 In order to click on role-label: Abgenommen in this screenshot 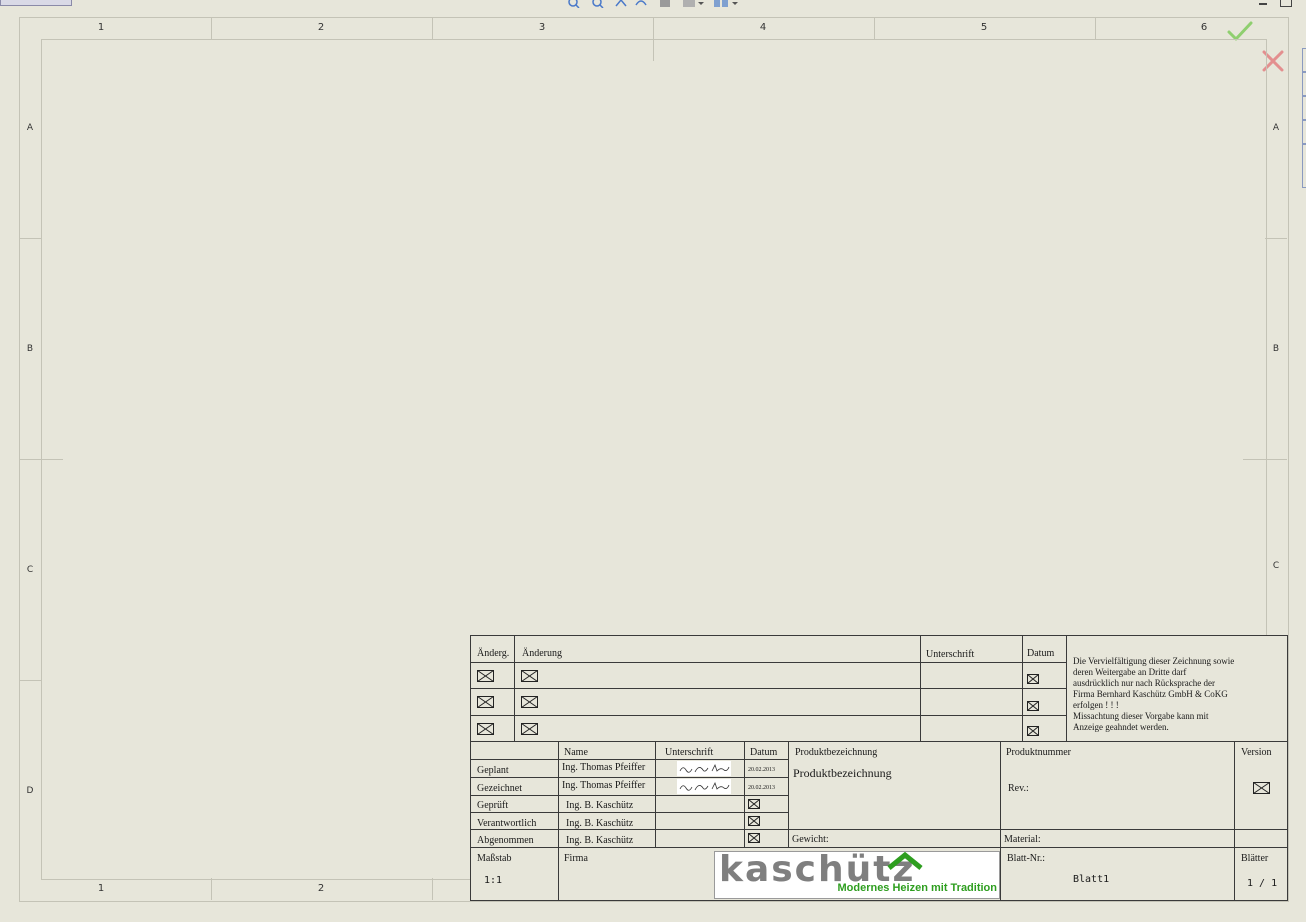, I will do `click(505, 840)`.